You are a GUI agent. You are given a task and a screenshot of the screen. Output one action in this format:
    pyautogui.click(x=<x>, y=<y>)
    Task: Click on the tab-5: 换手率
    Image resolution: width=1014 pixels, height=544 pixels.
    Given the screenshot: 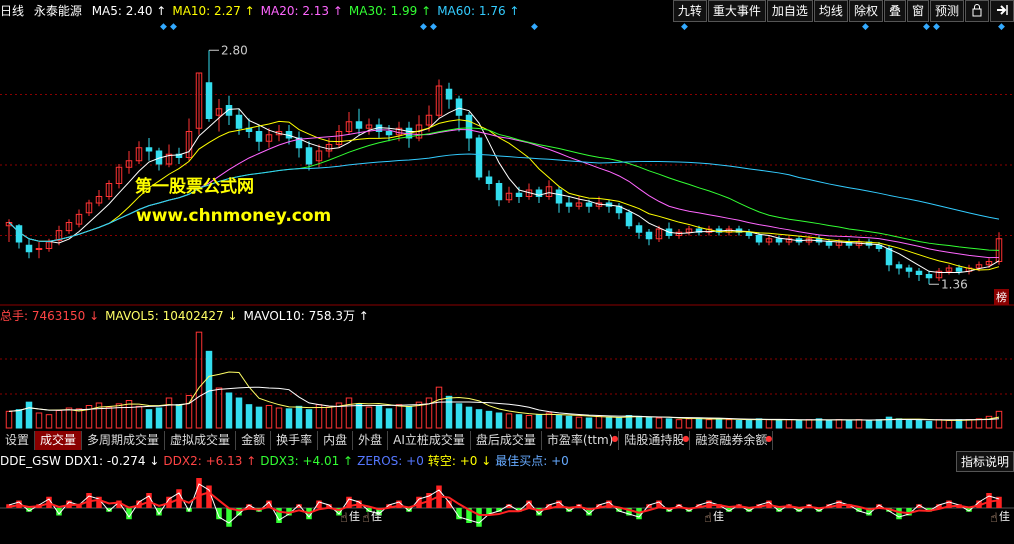 What is the action you would take?
    pyautogui.click(x=295, y=440)
    